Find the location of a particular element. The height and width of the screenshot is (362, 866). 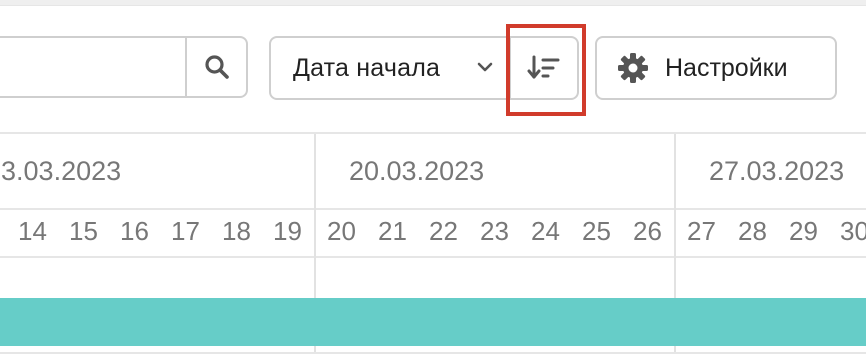

day-label: 15 is located at coordinates (83, 231).